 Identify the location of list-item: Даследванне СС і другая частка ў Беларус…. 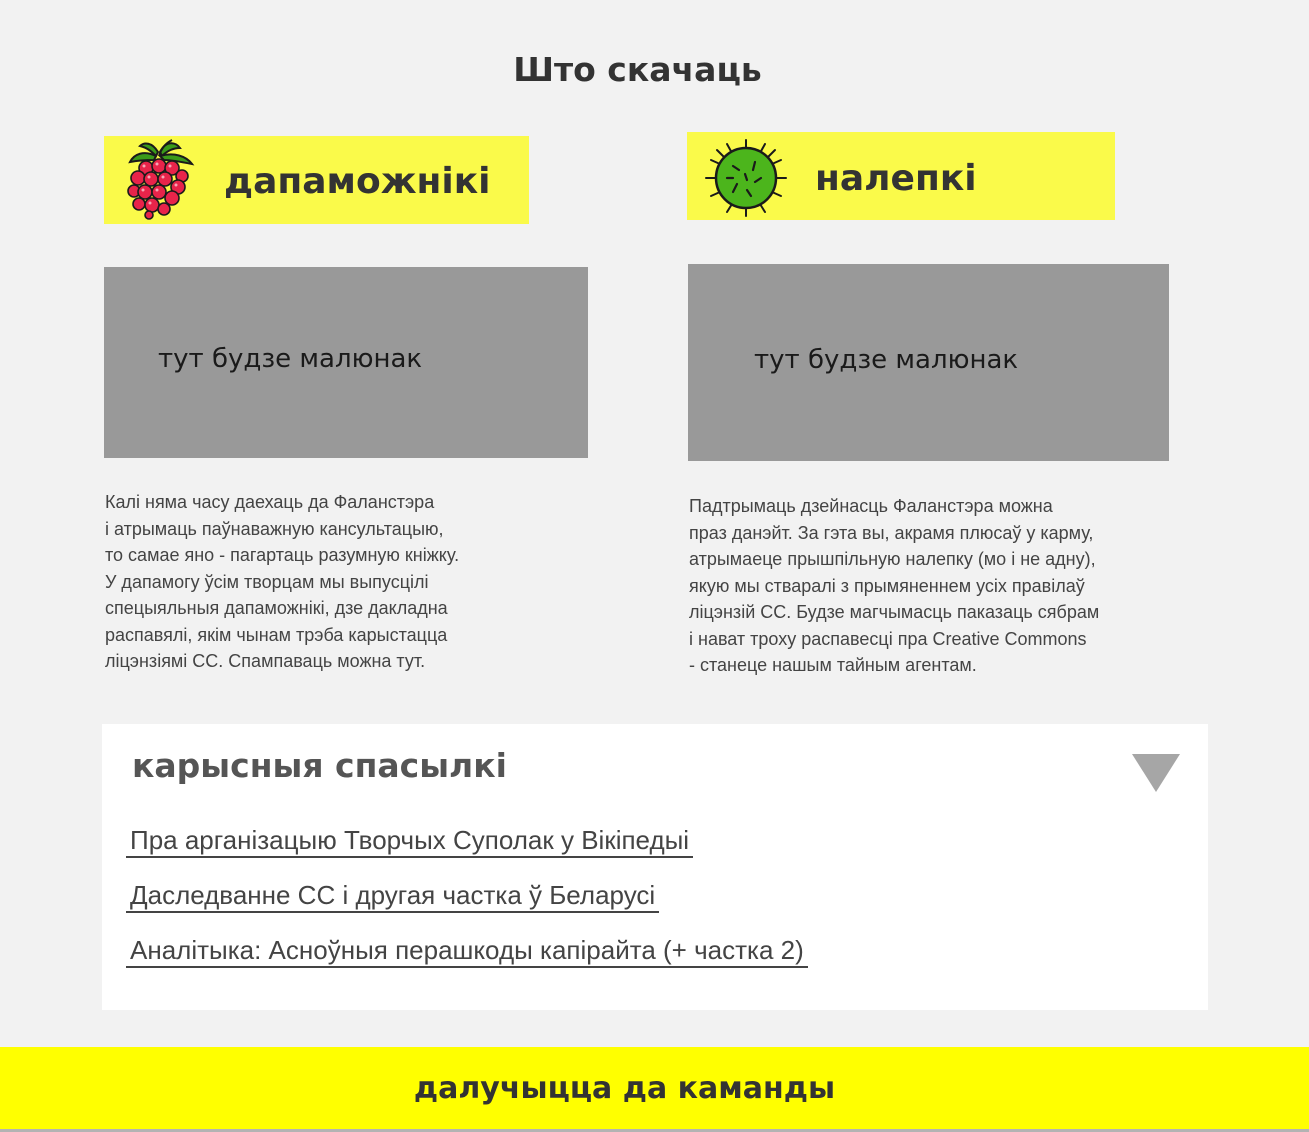
(467, 906).